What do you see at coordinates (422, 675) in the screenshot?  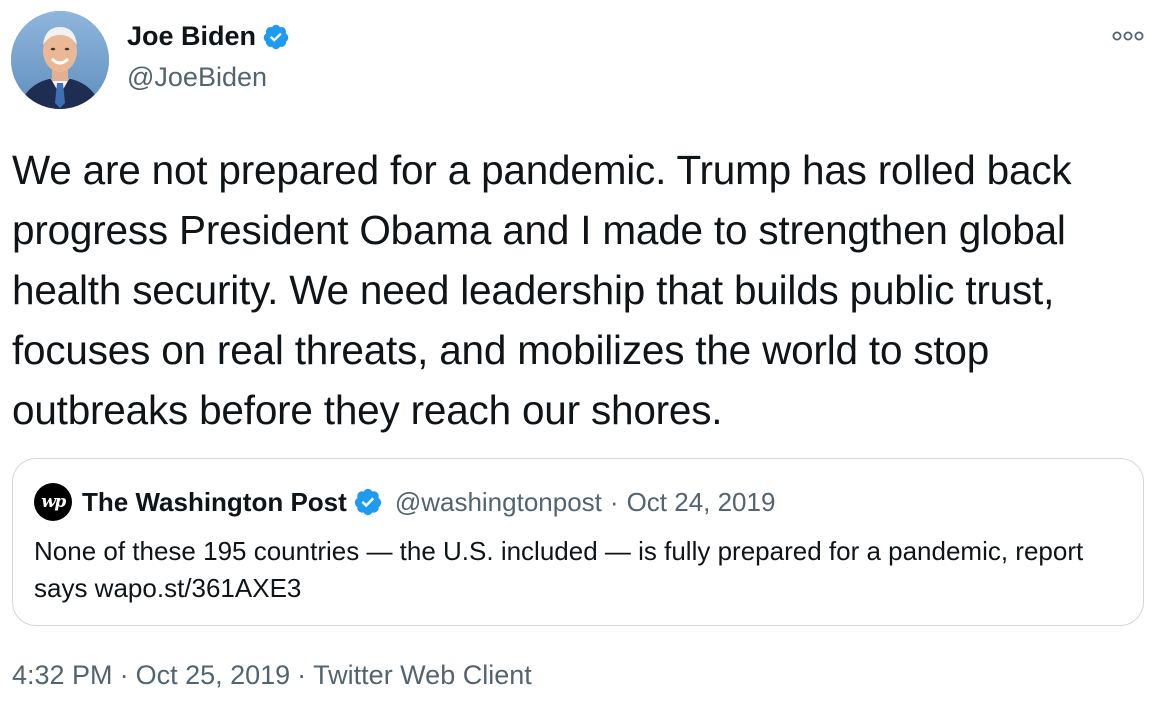 I see `tweet-source-link: Twitter Web Client` at bounding box center [422, 675].